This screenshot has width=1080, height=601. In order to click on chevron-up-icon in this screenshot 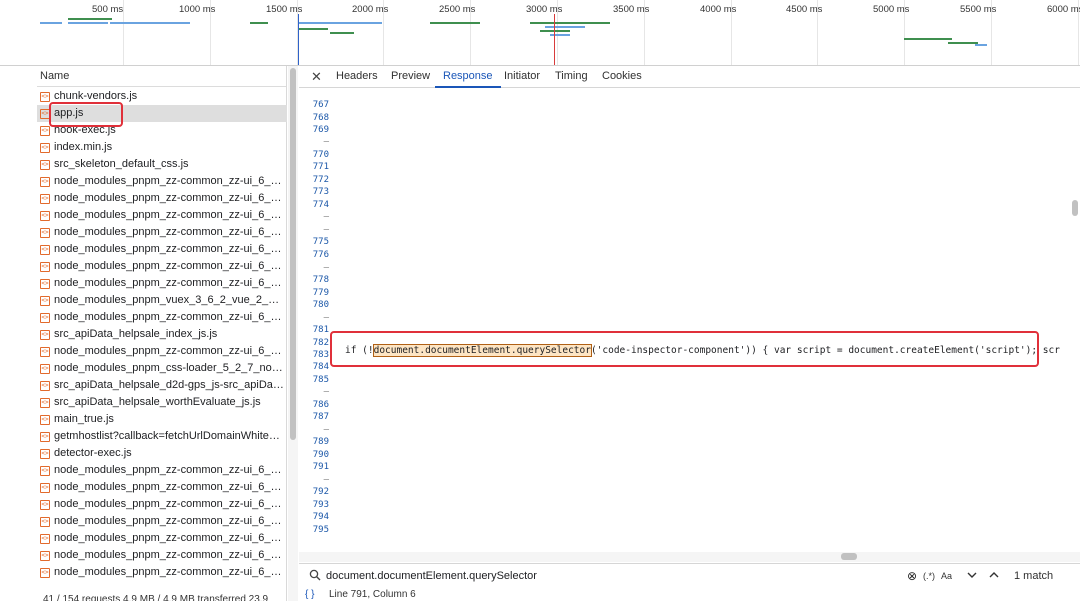, I will do `click(994, 575)`.